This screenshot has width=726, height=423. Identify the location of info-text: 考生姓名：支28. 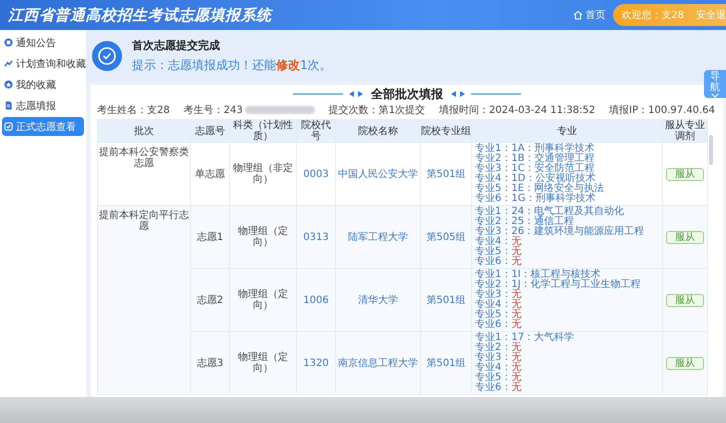
(133, 110).